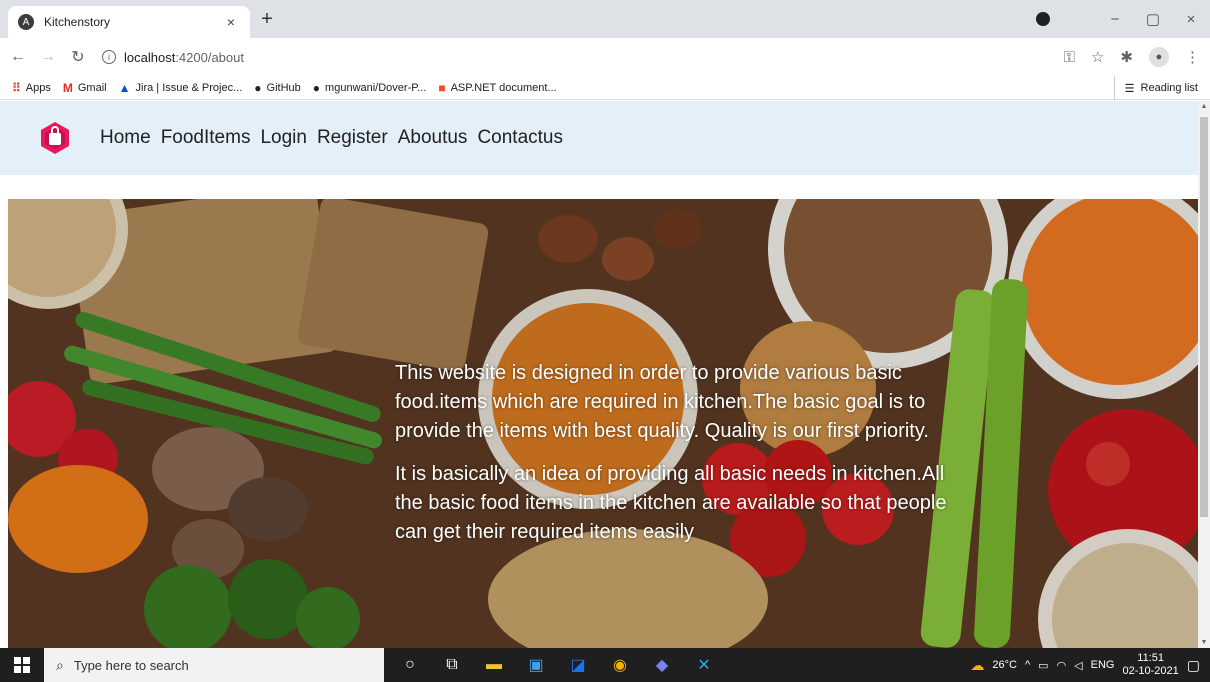  I want to click on volume-icon: ◁, so click(1078, 665).